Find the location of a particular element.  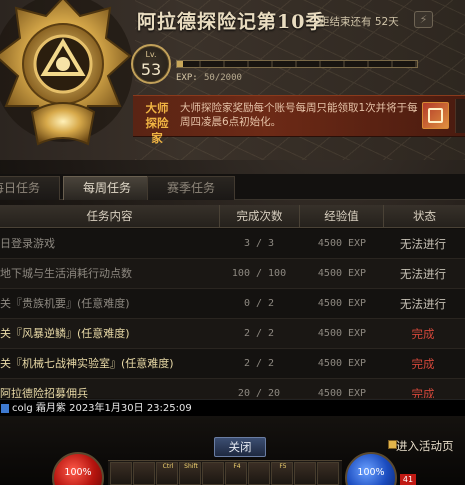

hotbar-key-label: Ctrl is located at coordinates (168, 466).